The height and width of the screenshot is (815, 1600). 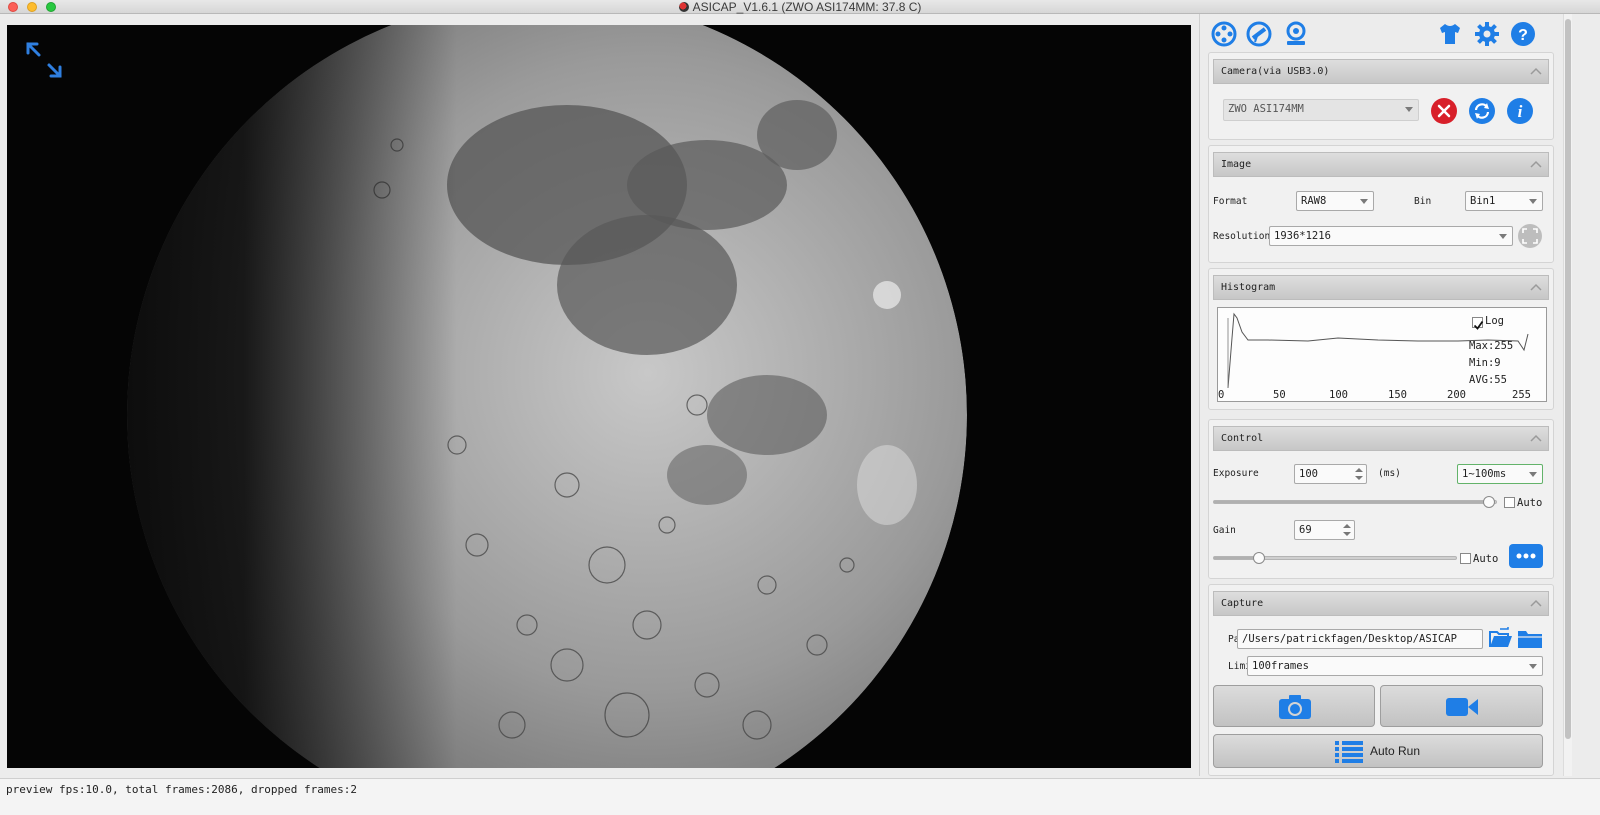 I want to click on resolution-label: Resolution, so click(x=1242, y=236).